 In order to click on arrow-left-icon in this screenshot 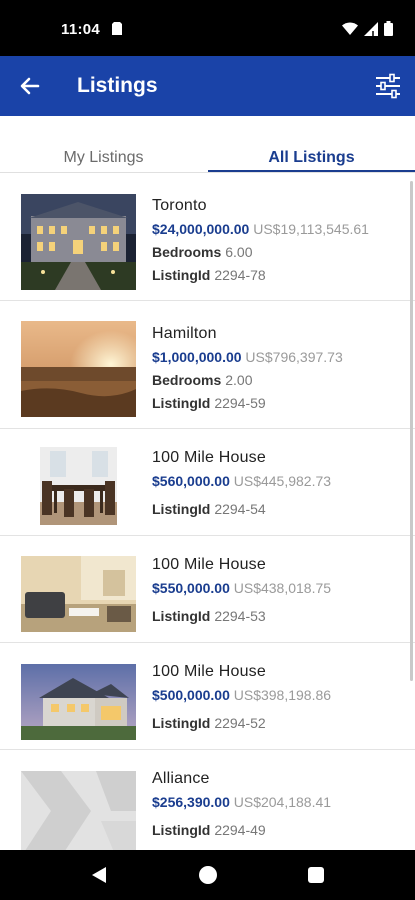, I will do `click(30, 86)`.